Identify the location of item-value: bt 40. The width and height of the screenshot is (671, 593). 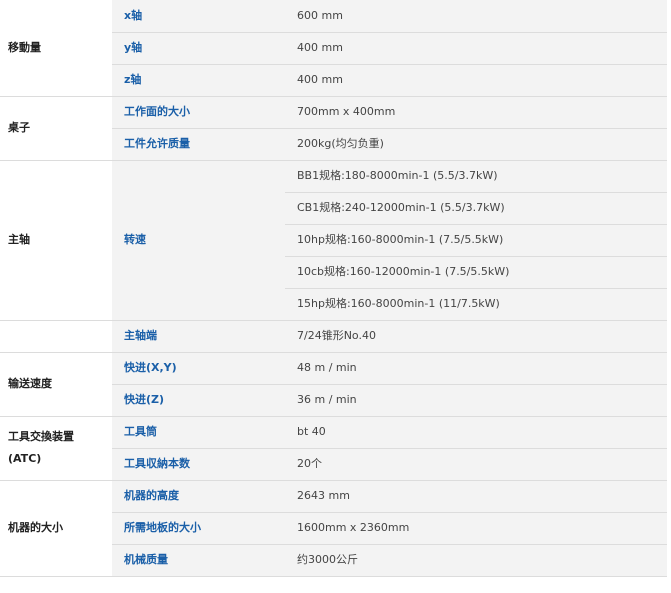
(476, 432).